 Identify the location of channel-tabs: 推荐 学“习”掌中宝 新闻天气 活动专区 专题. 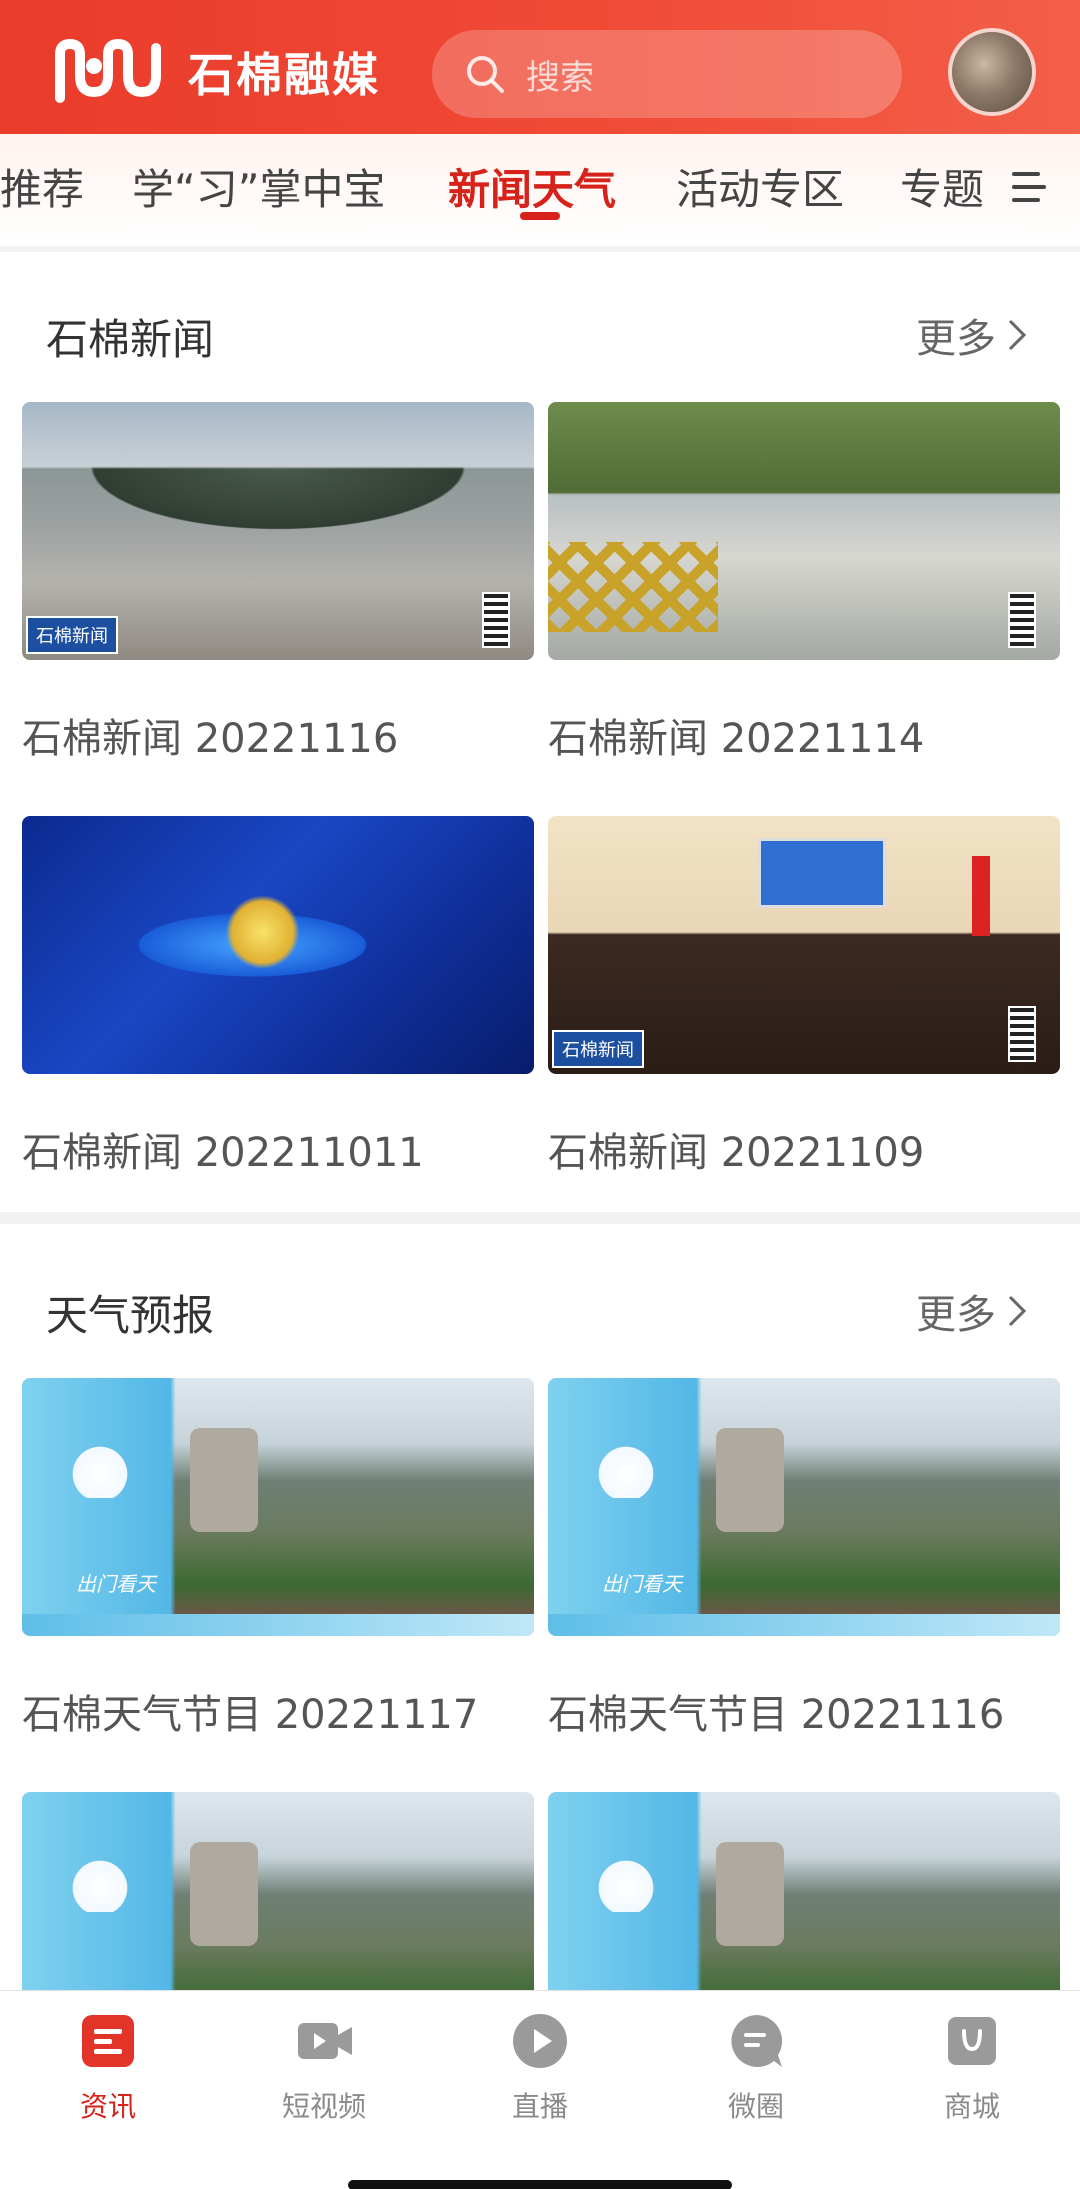
(540, 190).